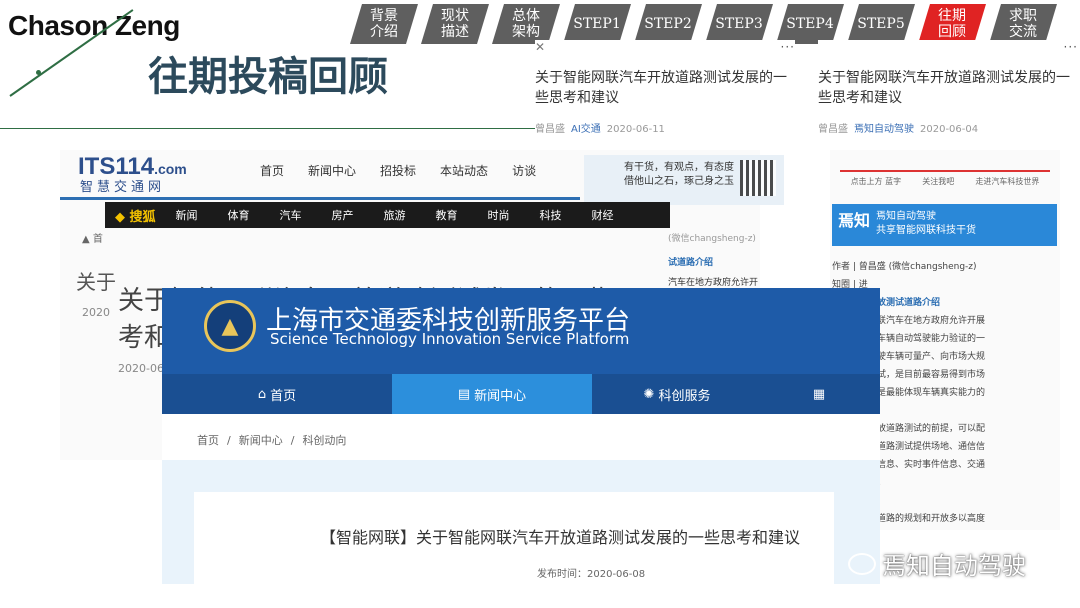  Describe the element at coordinates (343, 215) in the screenshot. I see `sohu-nav-item: 房产` at that location.